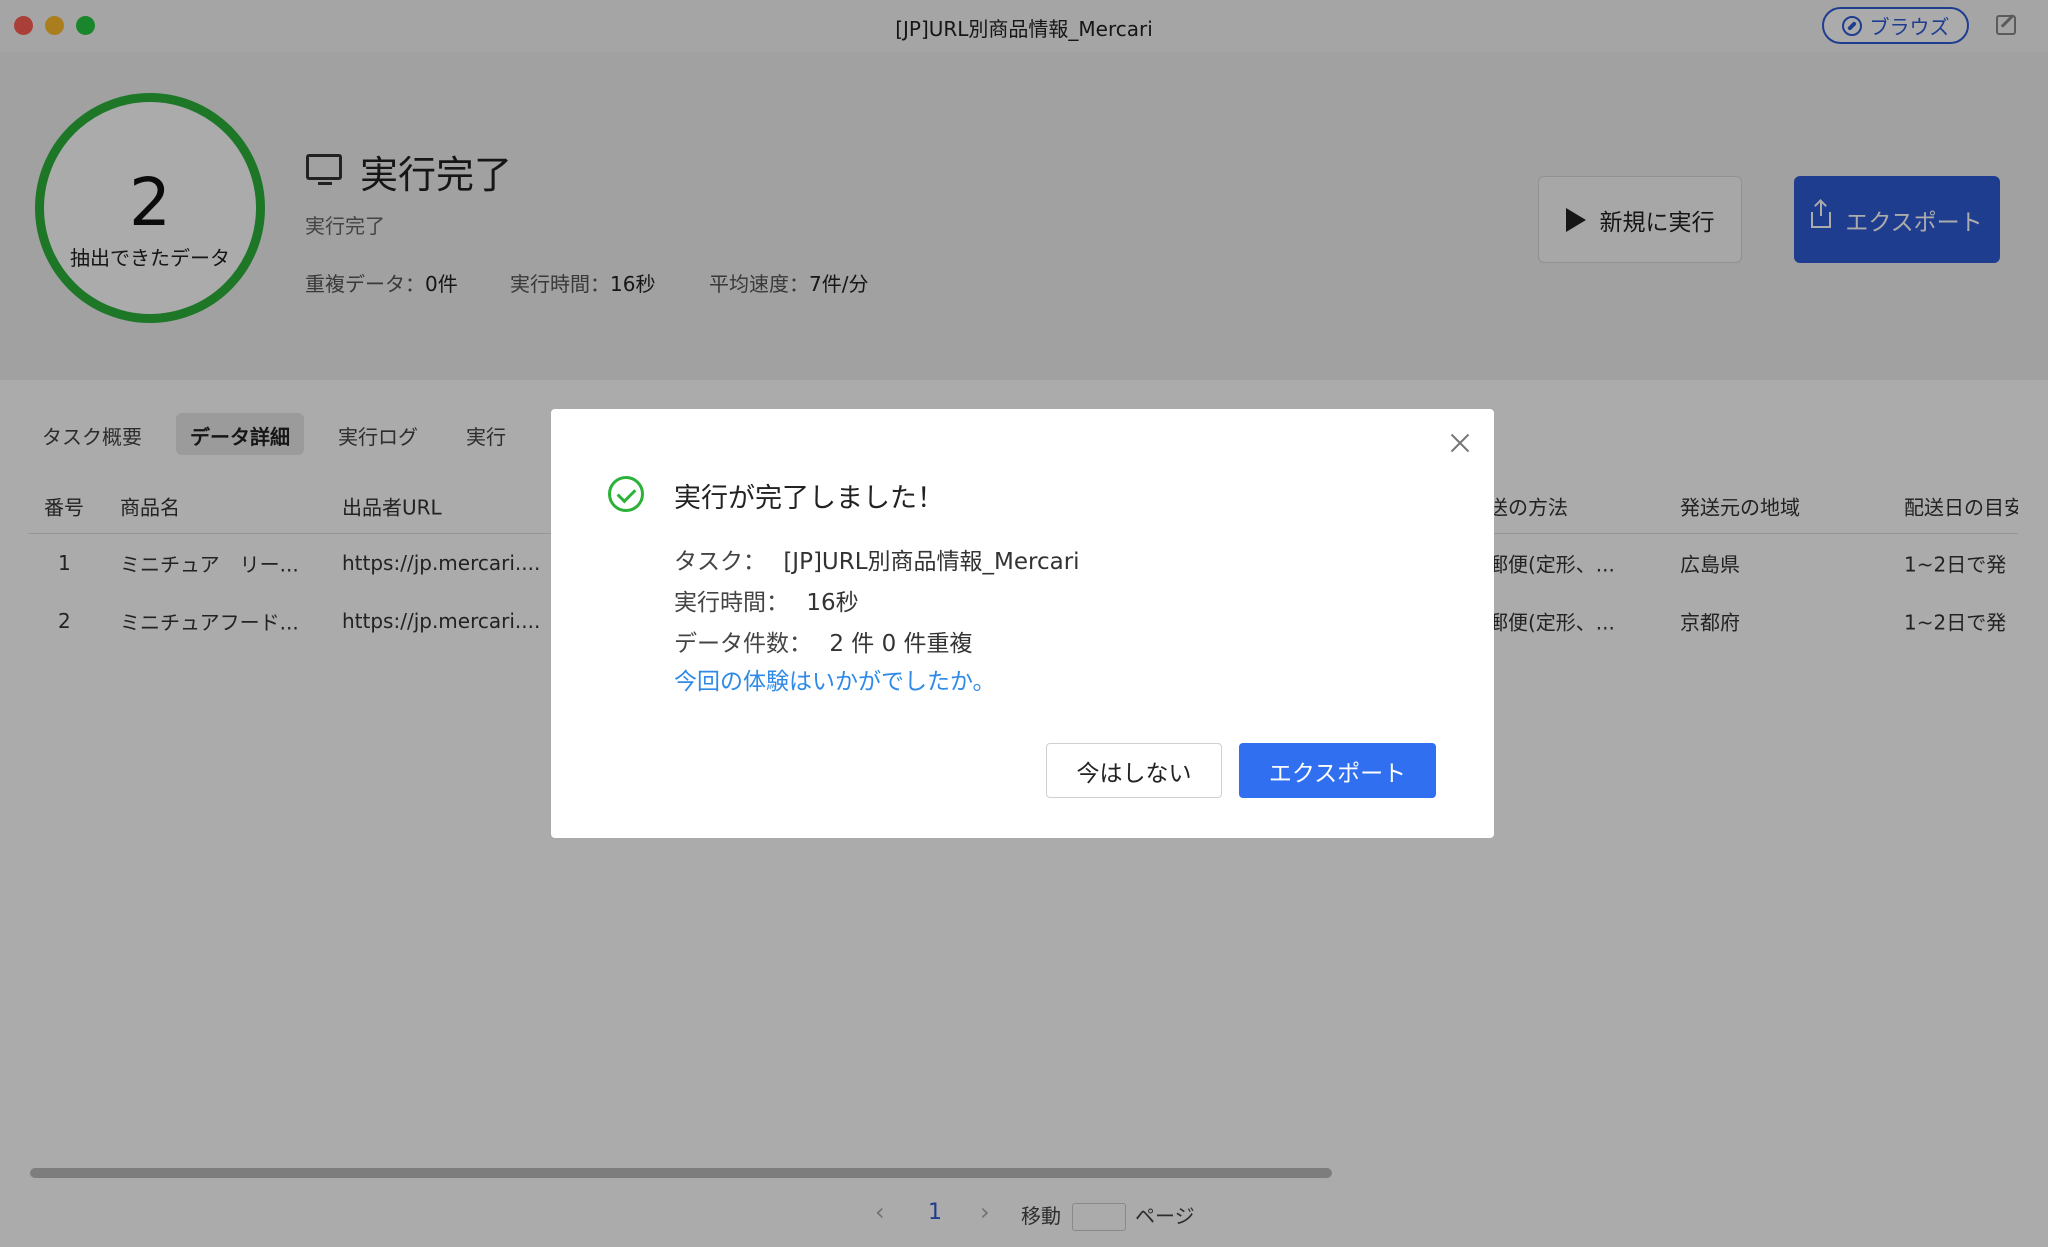 The width and height of the screenshot is (2048, 1247). What do you see at coordinates (720, 562) in the screenshot?
I see `dialog-task-label: タスク：` at bounding box center [720, 562].